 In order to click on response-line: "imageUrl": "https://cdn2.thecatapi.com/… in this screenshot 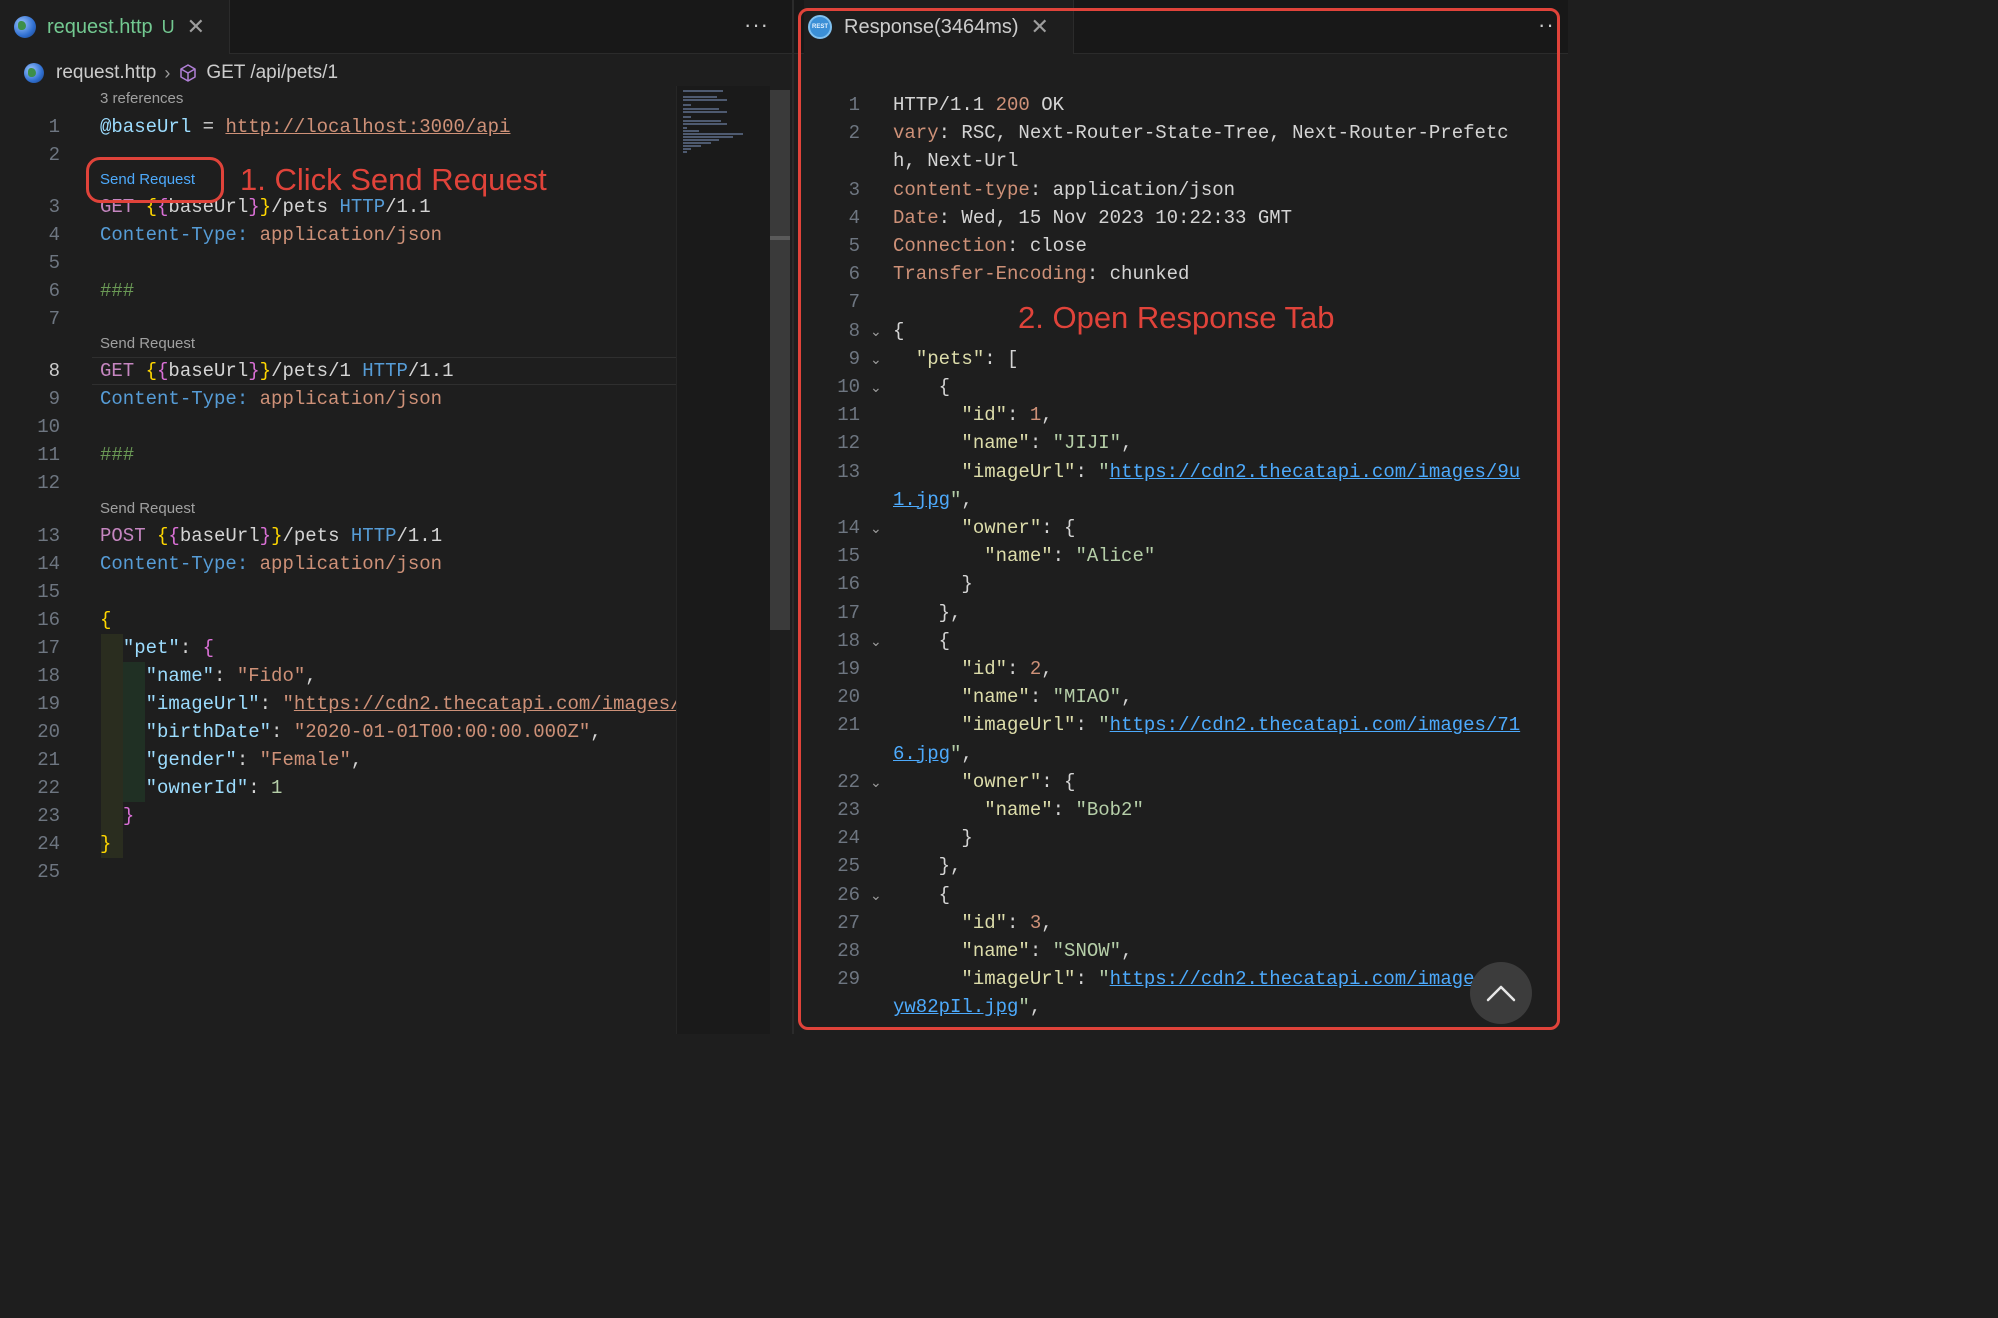, I will do `click(1206, 472)`.